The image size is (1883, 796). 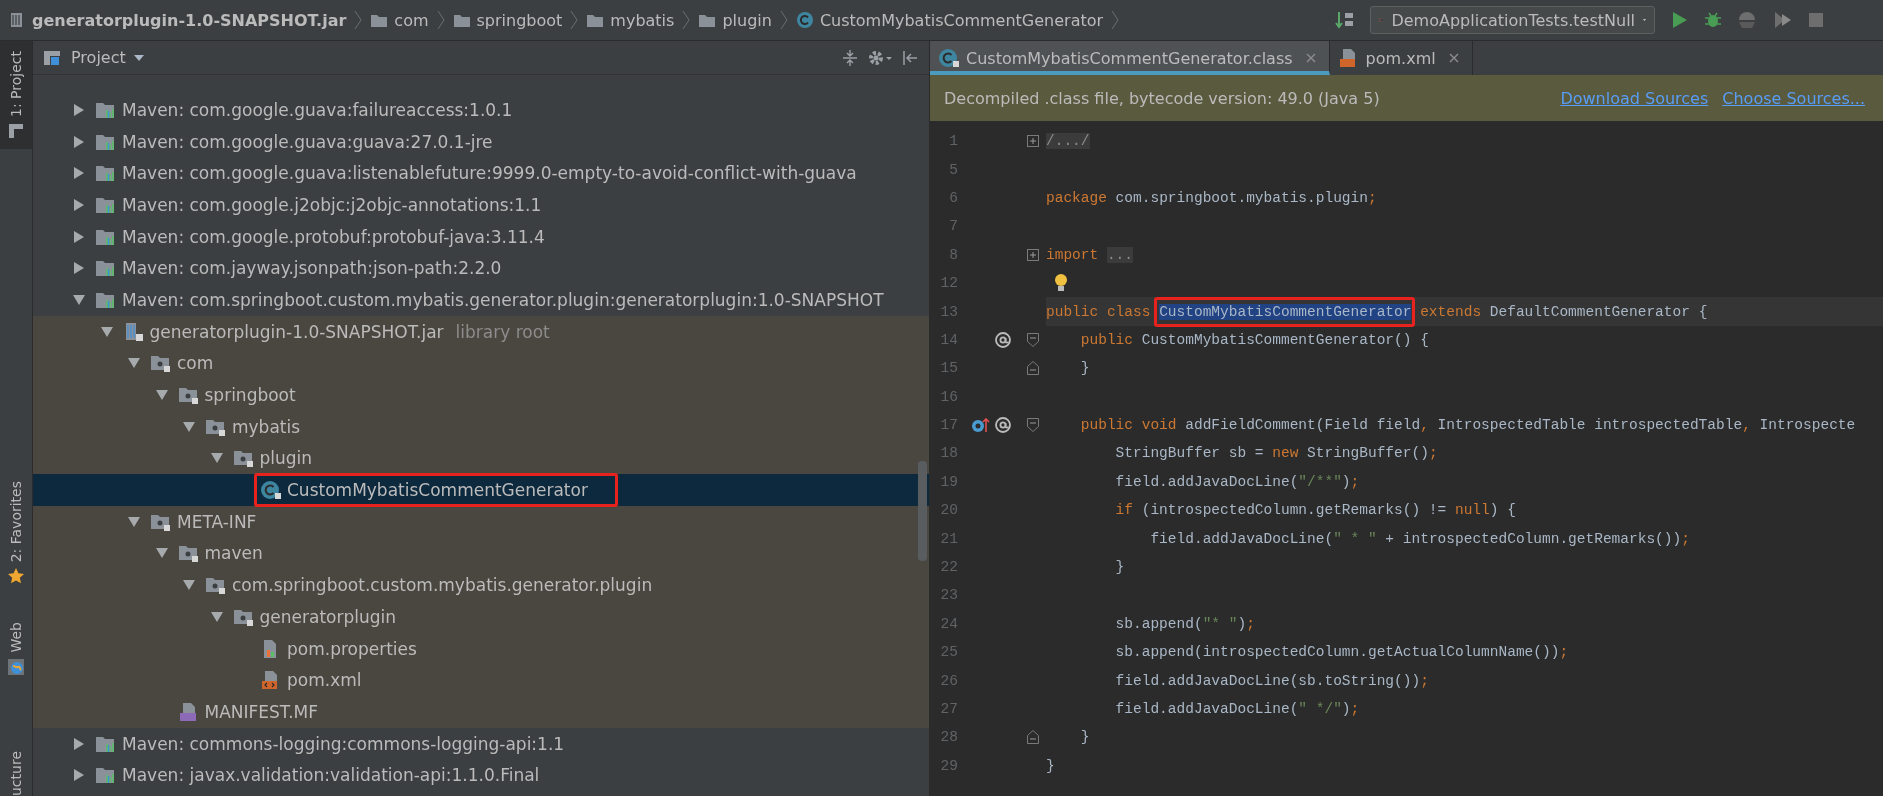 I want to click on hide-panel-icon, so click(x=910, y=57).